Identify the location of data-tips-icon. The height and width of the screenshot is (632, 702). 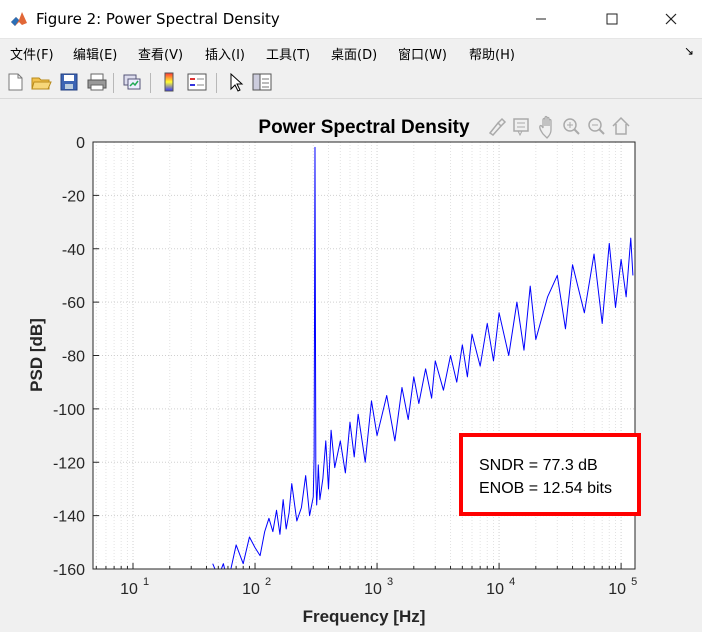
(521, 127).